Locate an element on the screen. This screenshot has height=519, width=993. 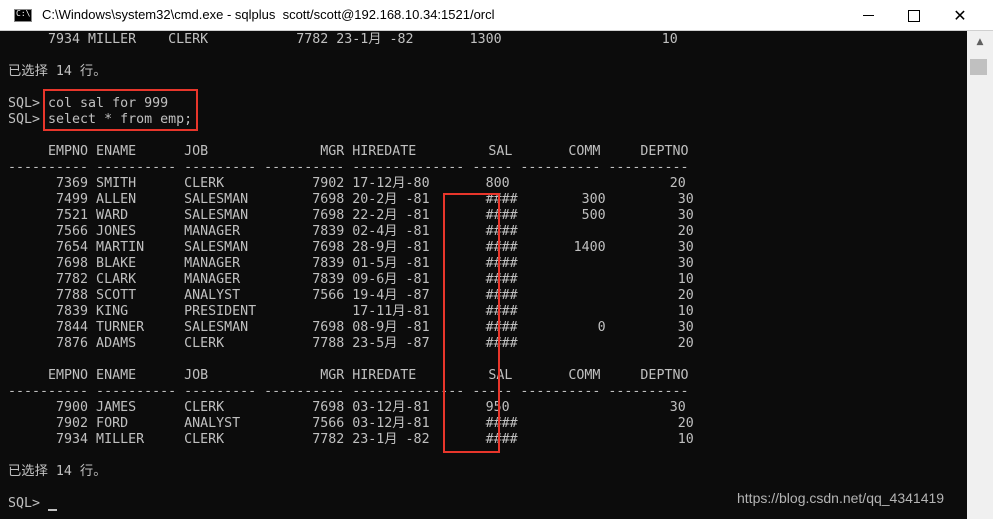
table-row: 7934 MILLER CLERK 7782 23-1月 -82 #### 10 is located at coordinates (351, 439).